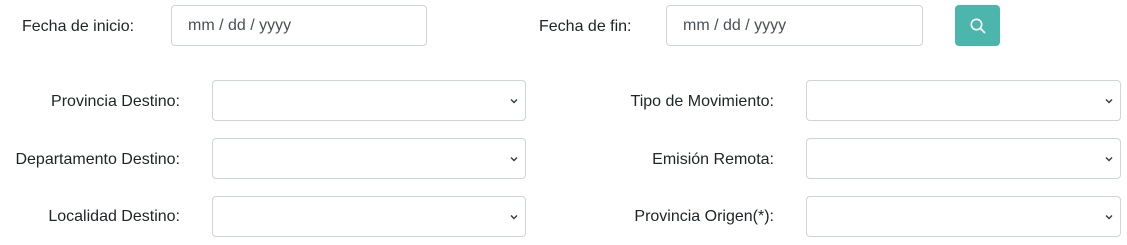  Describe the element at coordinates (794, 25) in the screenshot. I see `end-date-input: mm / dd / yyyy` at that location.